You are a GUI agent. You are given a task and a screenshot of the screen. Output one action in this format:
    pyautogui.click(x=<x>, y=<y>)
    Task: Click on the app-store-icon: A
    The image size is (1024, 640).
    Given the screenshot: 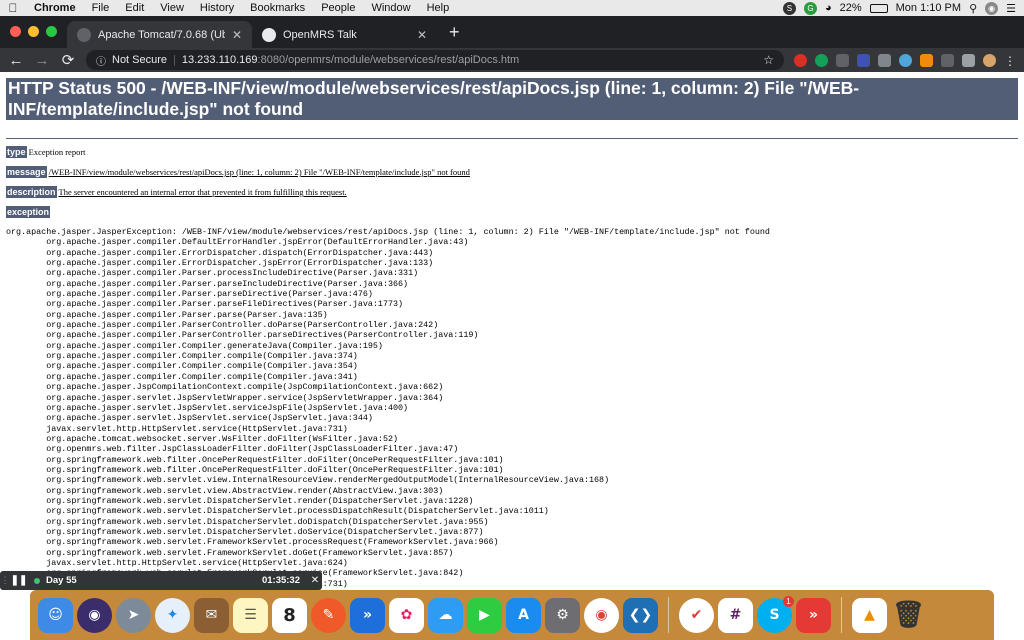 What is the action you would take?
    pyautogui.click(x=523, y=615)
    